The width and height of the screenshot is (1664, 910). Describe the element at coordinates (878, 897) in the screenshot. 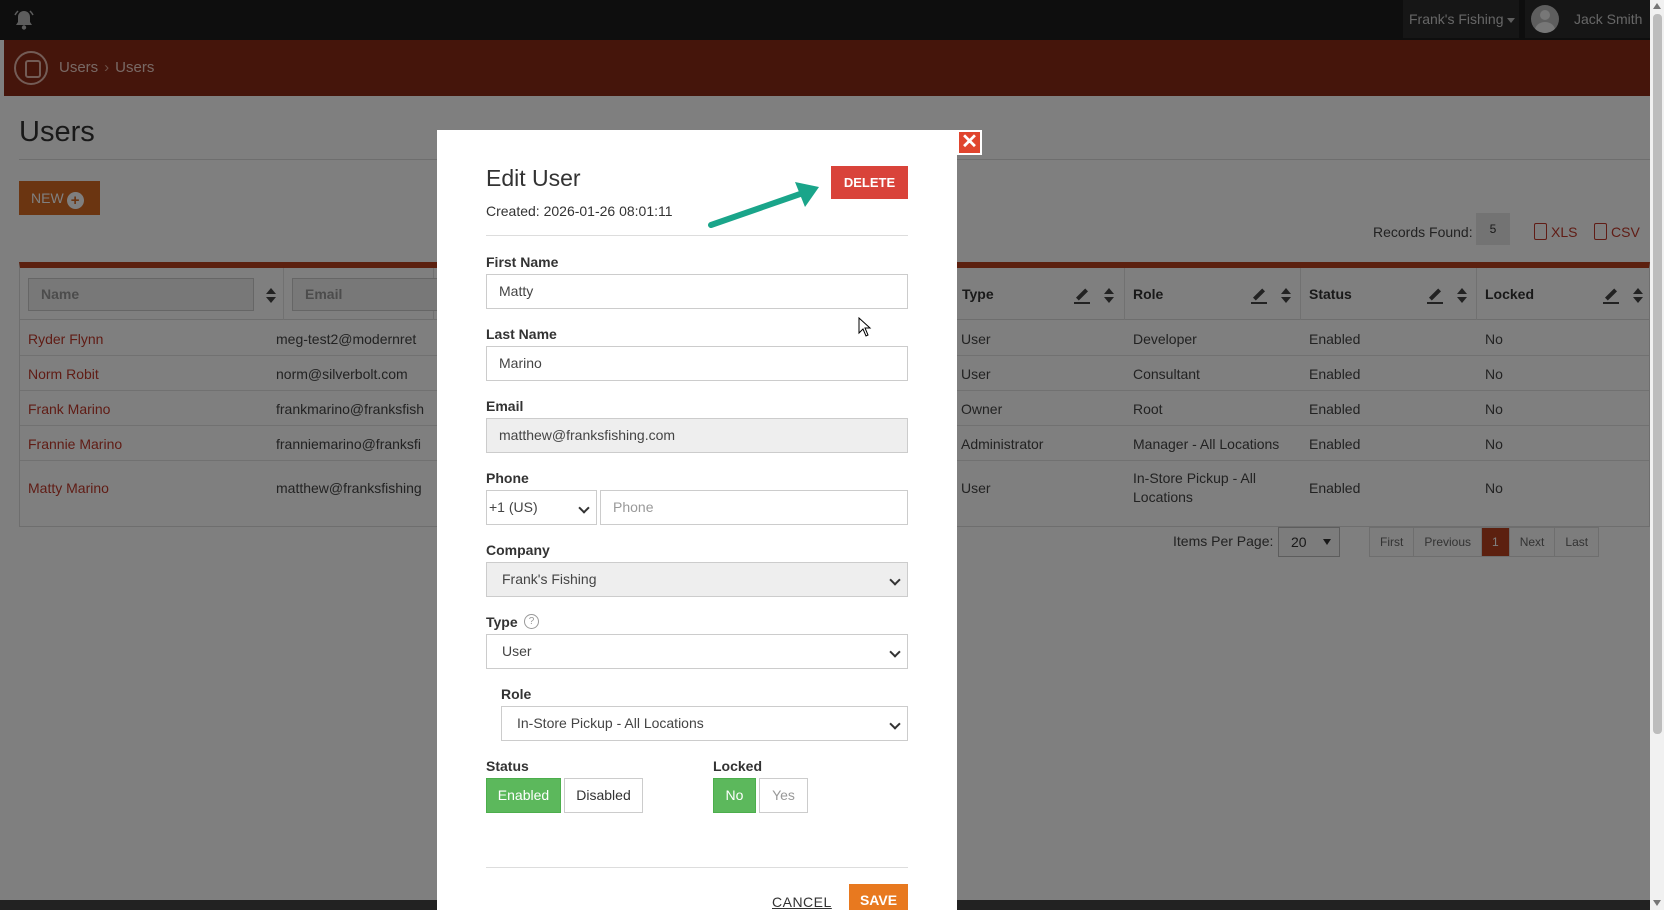

I see `save-button: SAVE` at that location.